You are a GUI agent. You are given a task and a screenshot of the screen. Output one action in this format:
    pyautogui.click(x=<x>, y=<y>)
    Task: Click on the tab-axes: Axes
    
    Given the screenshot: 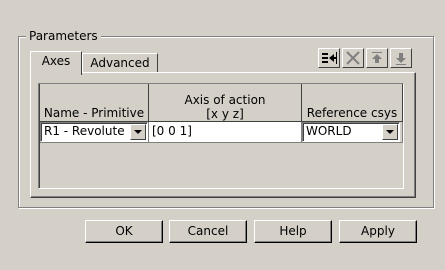 What is the action you would take?
    pyautogui.click(x=56, y=63)
    